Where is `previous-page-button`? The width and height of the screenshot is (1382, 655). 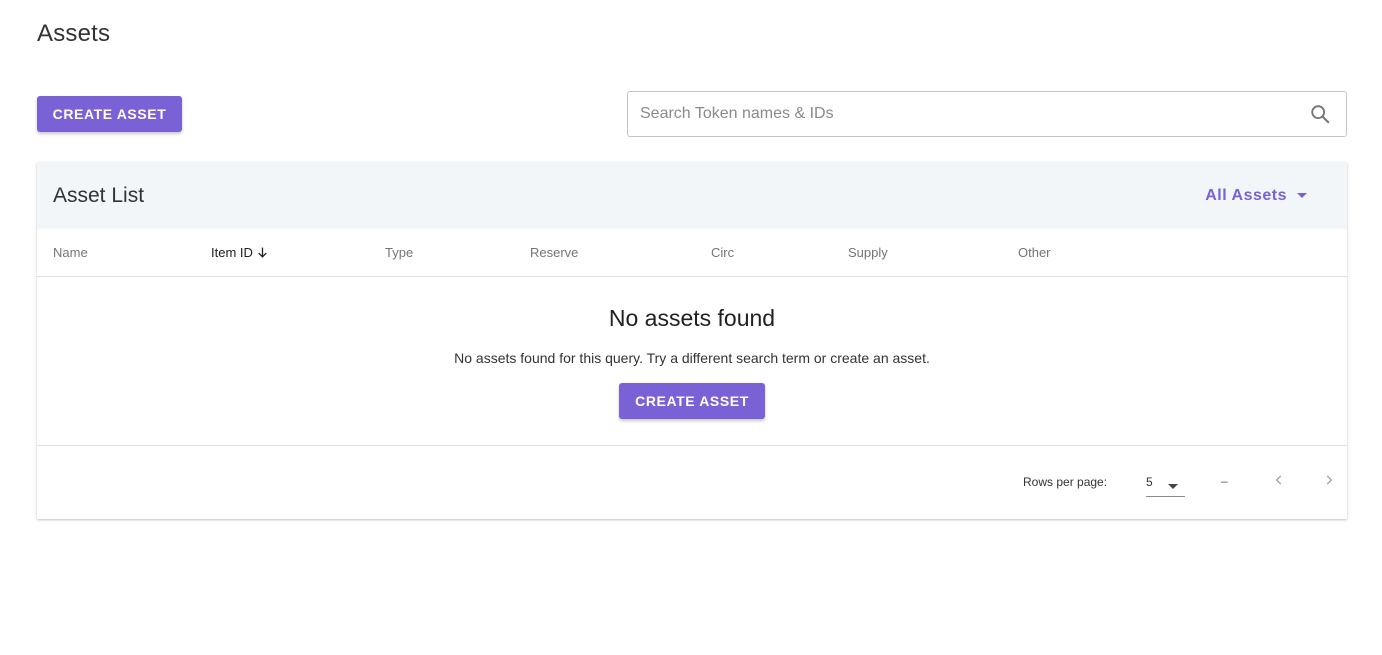
previous-page-button is located at coordinates (1279, 480).